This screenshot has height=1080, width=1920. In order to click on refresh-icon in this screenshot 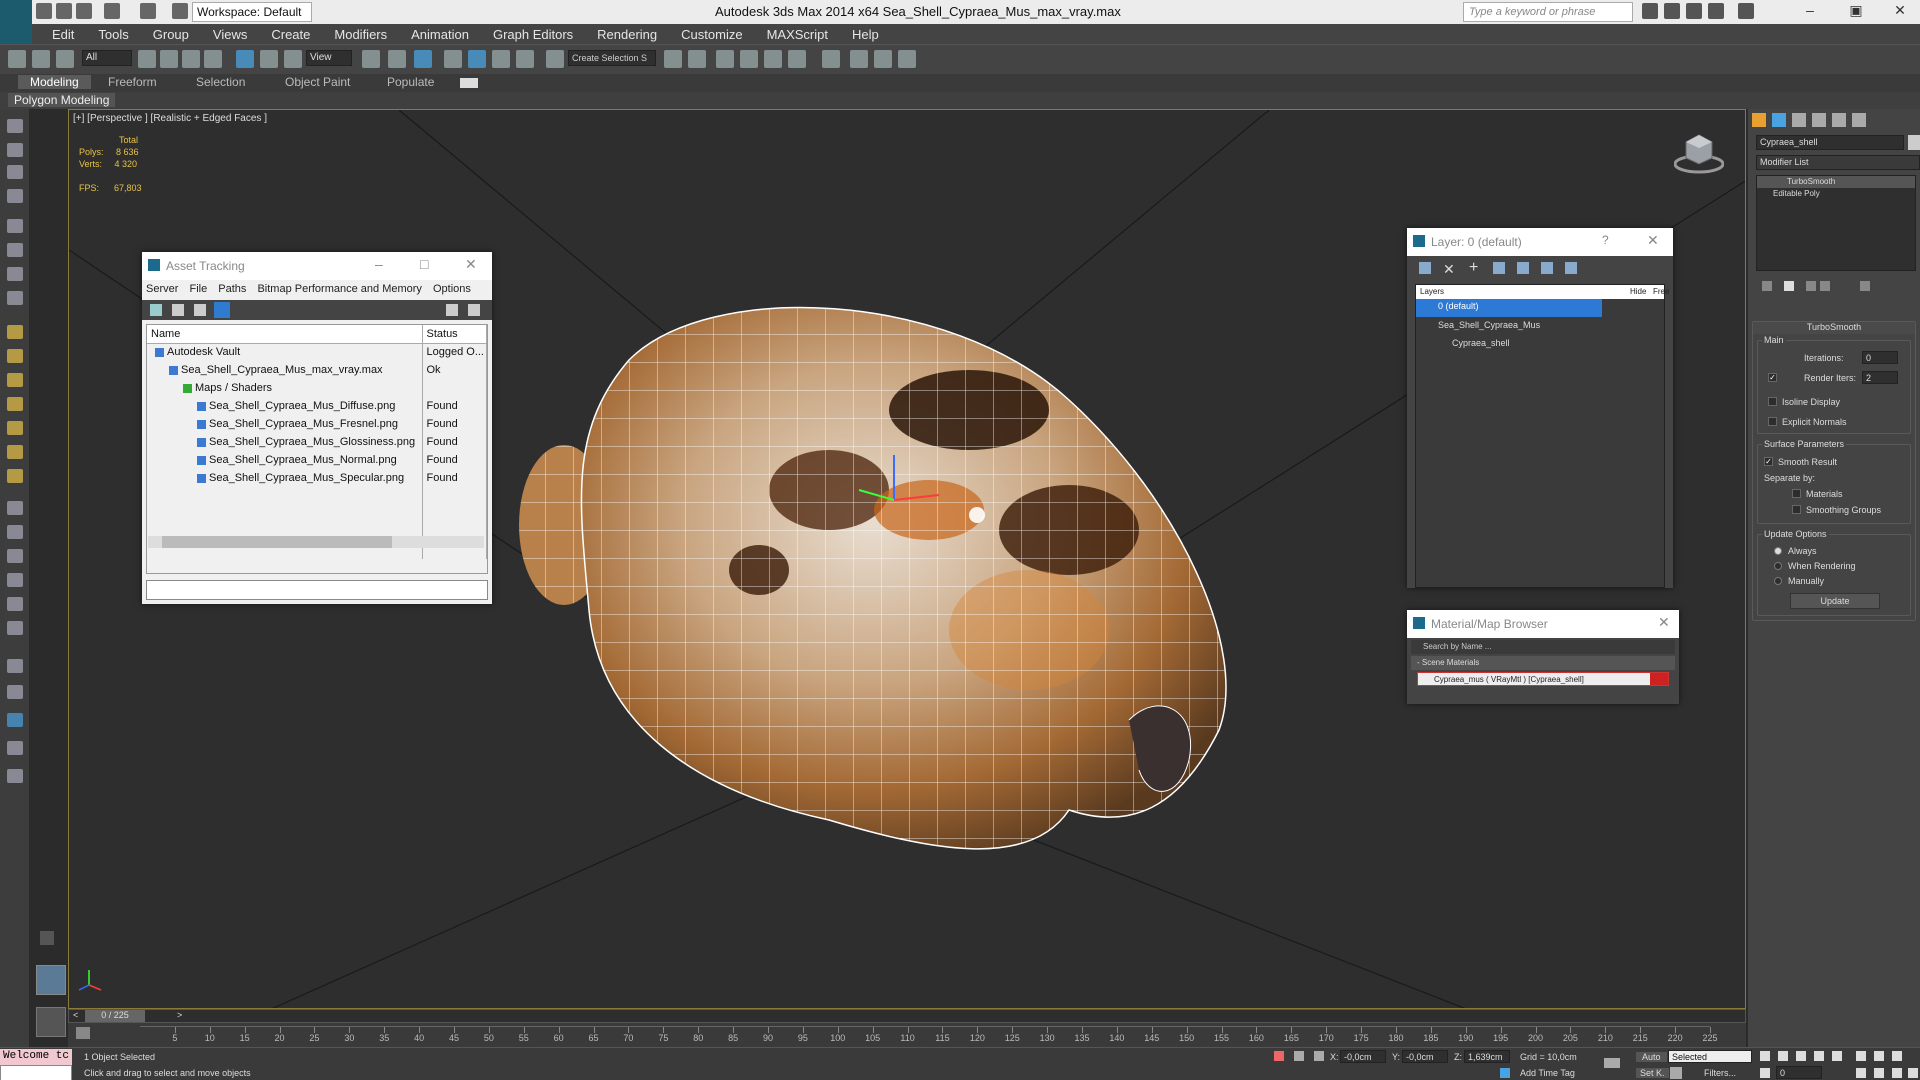, I will do `click(156, 310)`.